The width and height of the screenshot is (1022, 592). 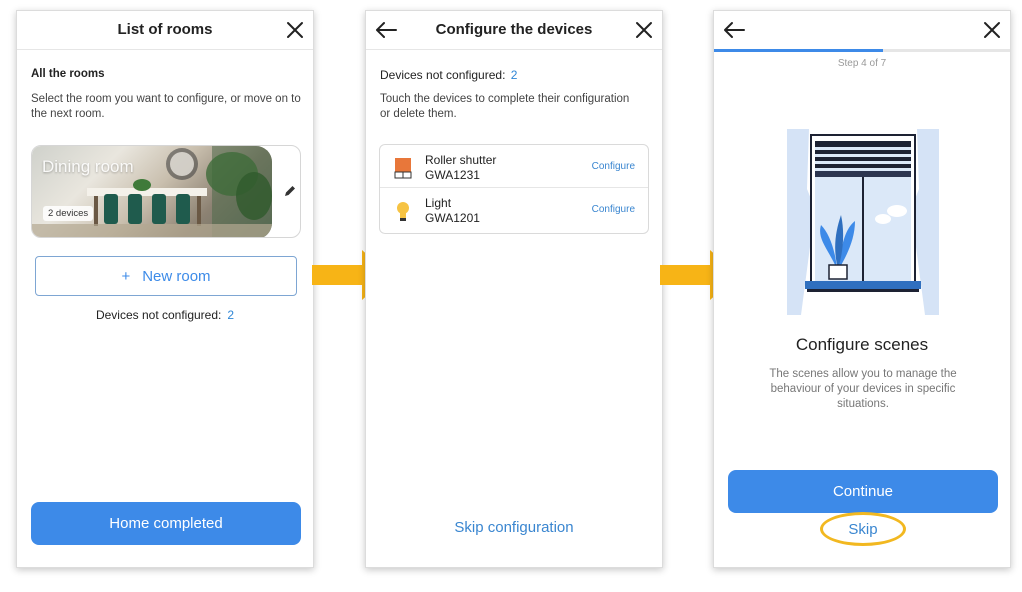 I want to click on back-arrow-icon, so click(x=734, y=30).